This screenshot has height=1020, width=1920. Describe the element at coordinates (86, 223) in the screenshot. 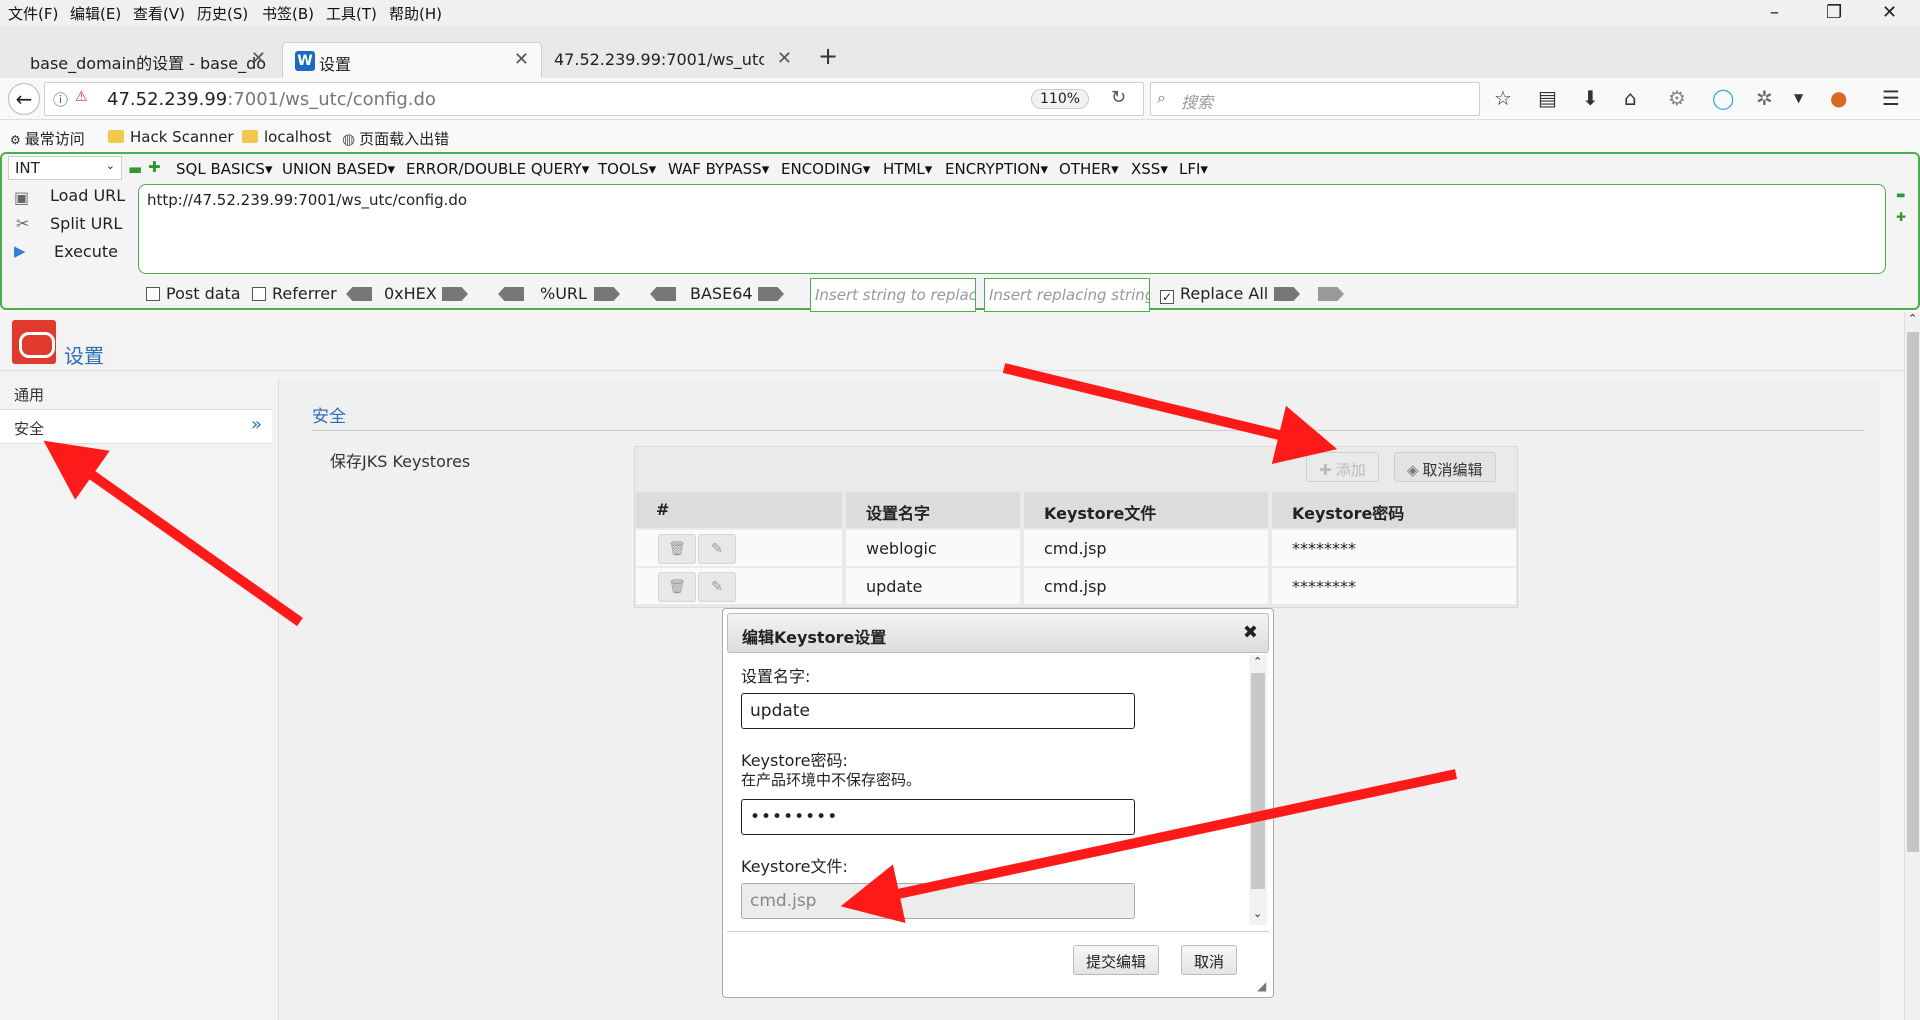

I see `split-url-button: Split URL` at that location.